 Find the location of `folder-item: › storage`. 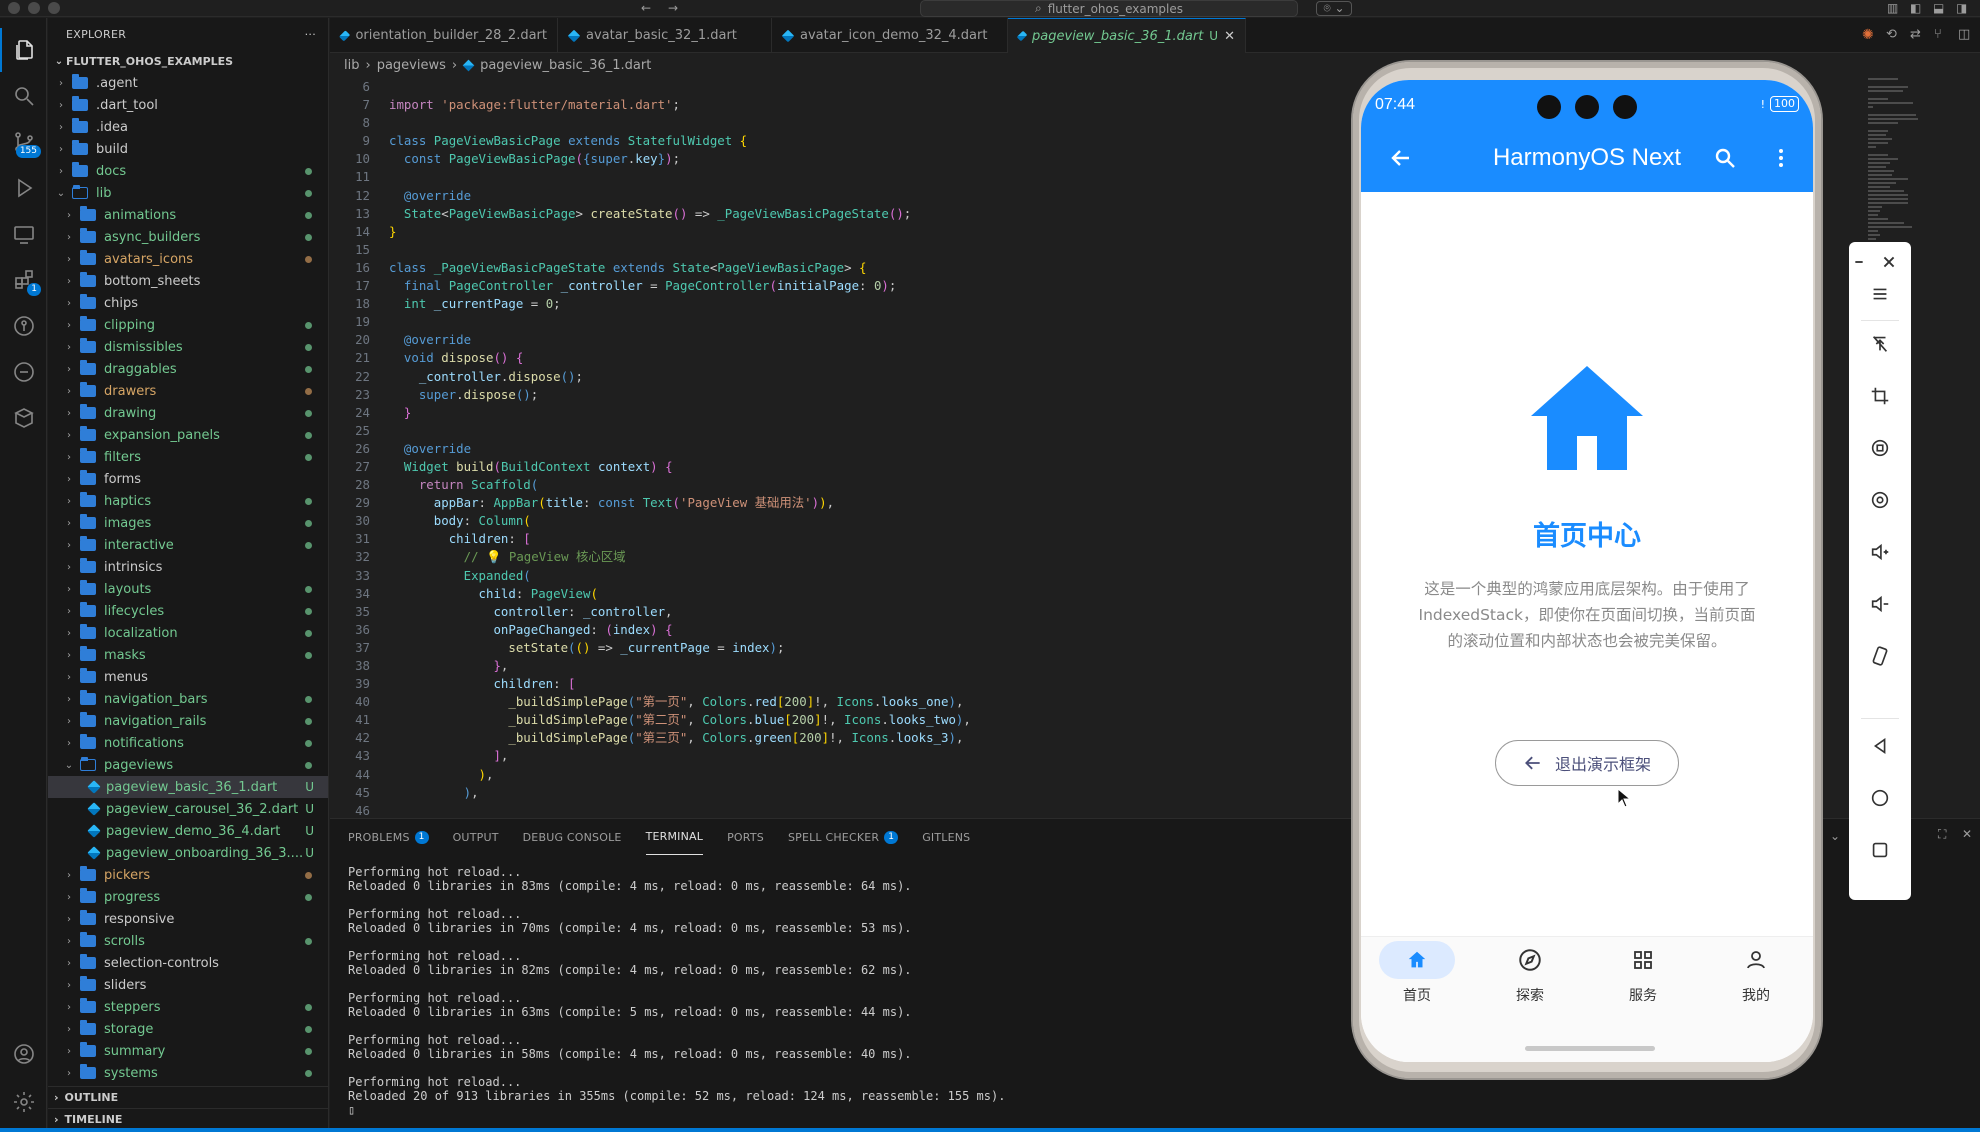

folder-item: › storage is located at coordinates (188, 1029).